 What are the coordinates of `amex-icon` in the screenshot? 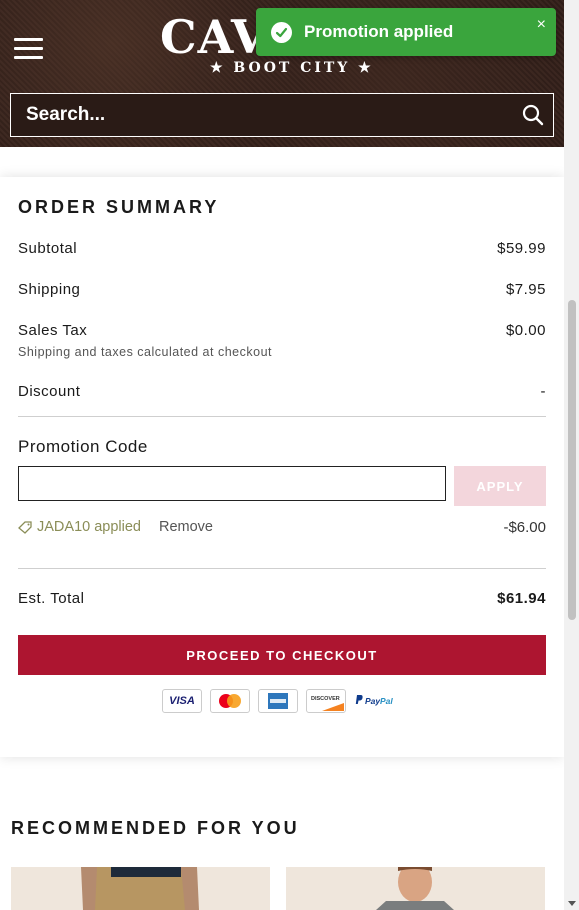 It's located at (278, 701).